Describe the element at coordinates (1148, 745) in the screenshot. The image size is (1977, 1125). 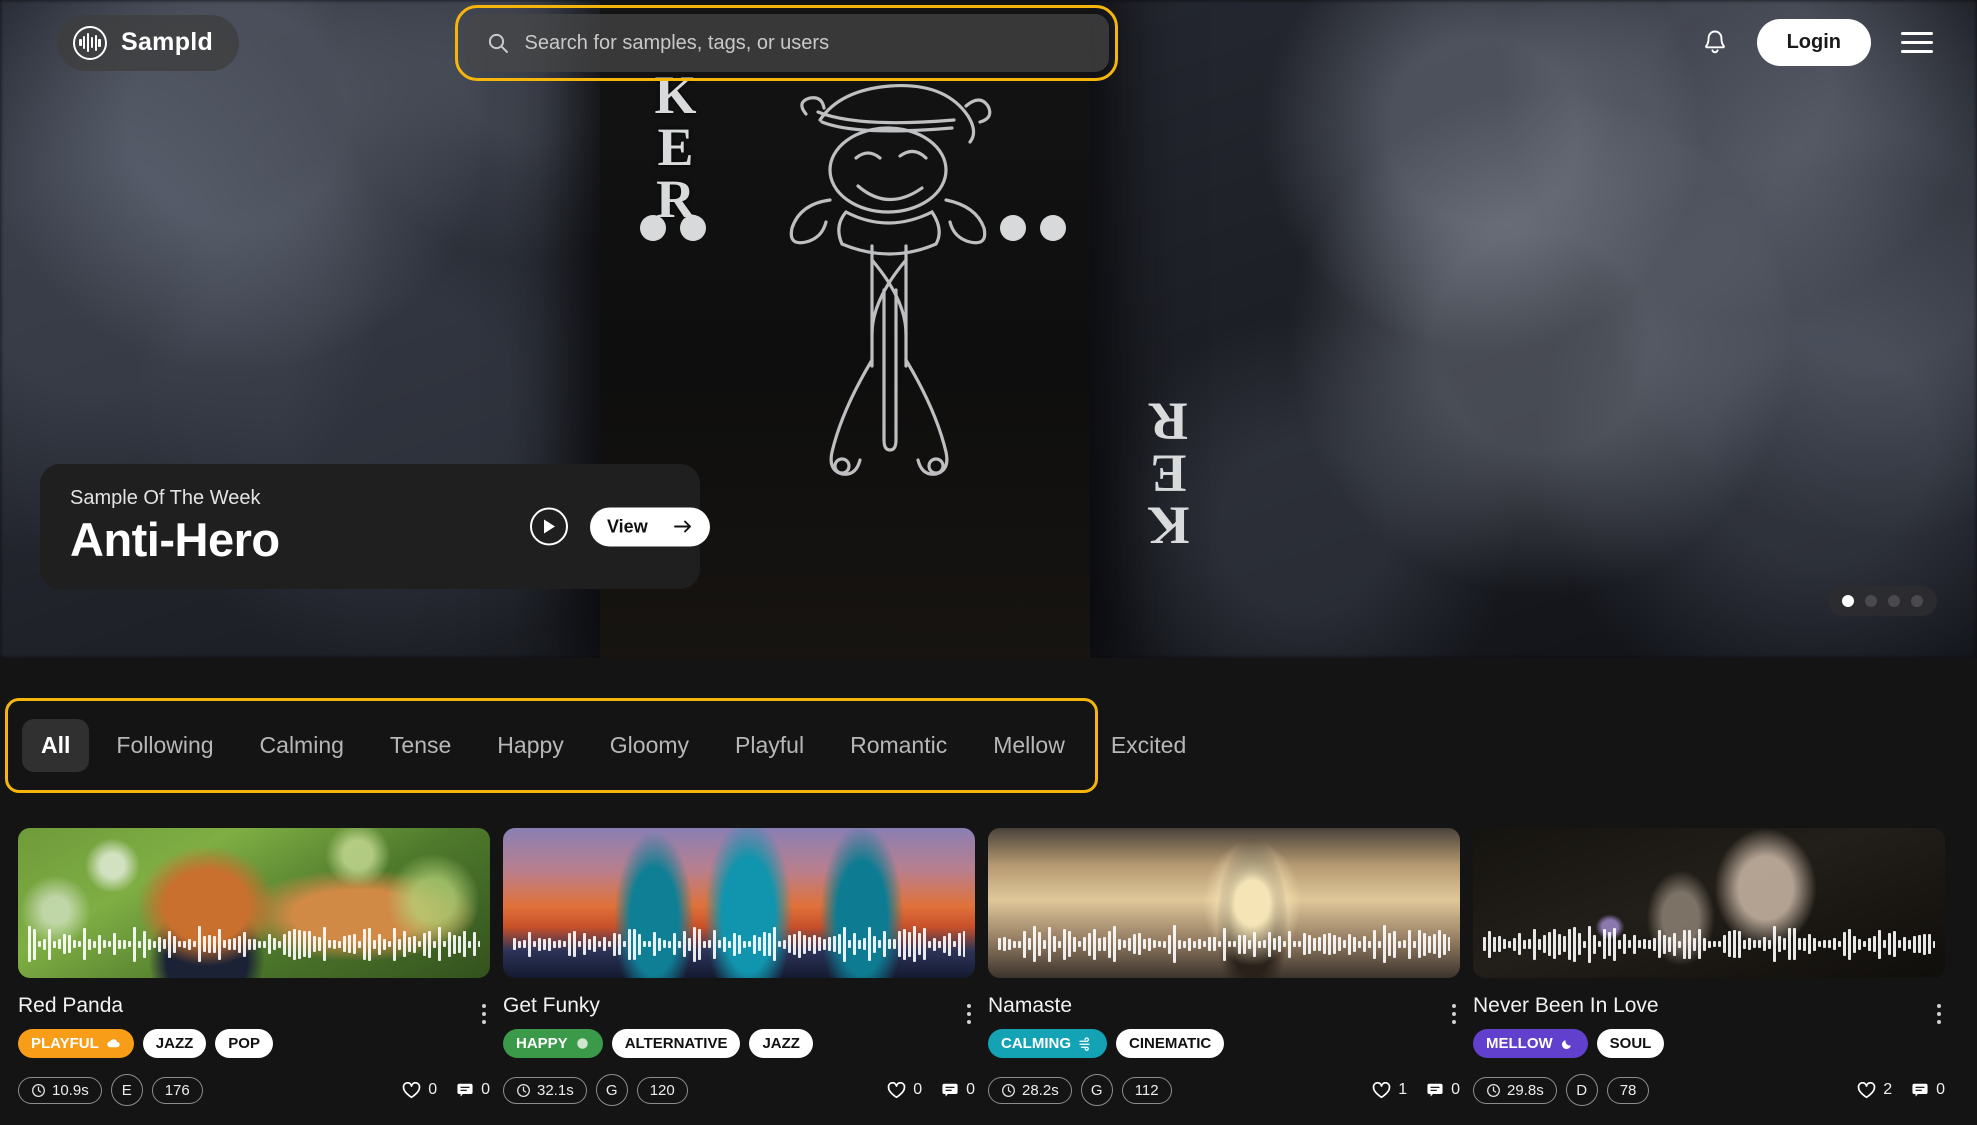
I see `tab-excited: Excited` at that location.